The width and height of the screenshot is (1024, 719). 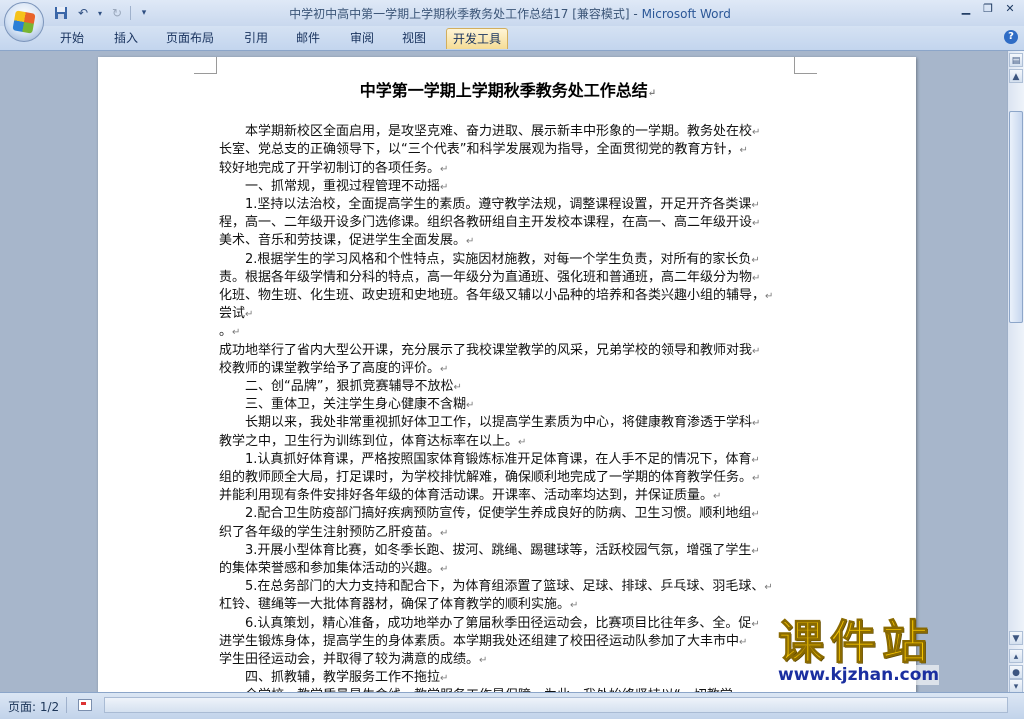 What do you see at coordinates (509, 241) in the screenshot?
I see `document-line: 美术、音乐和劳技课，促进学生全面发展。↵` at bounding box center [509, 241].